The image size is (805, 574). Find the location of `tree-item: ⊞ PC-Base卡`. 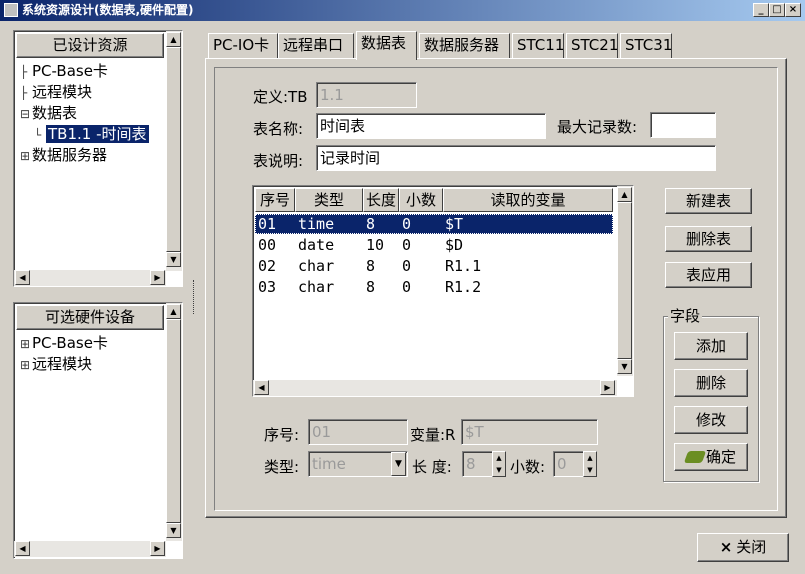

tree-item: ⊞ PC-Base卡 is located at coordinates (94, 343).